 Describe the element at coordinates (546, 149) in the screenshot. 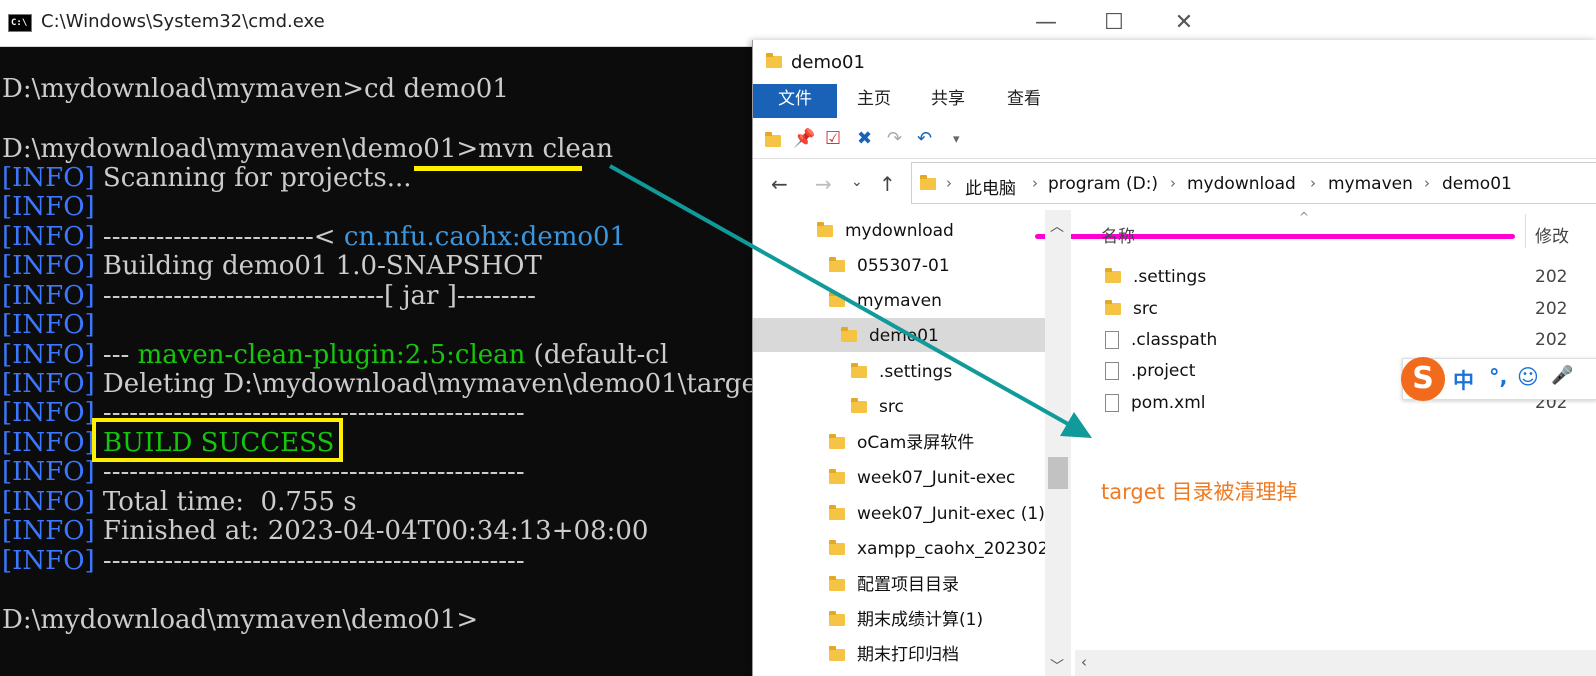

I see `command-text: mvn clean` at that location.